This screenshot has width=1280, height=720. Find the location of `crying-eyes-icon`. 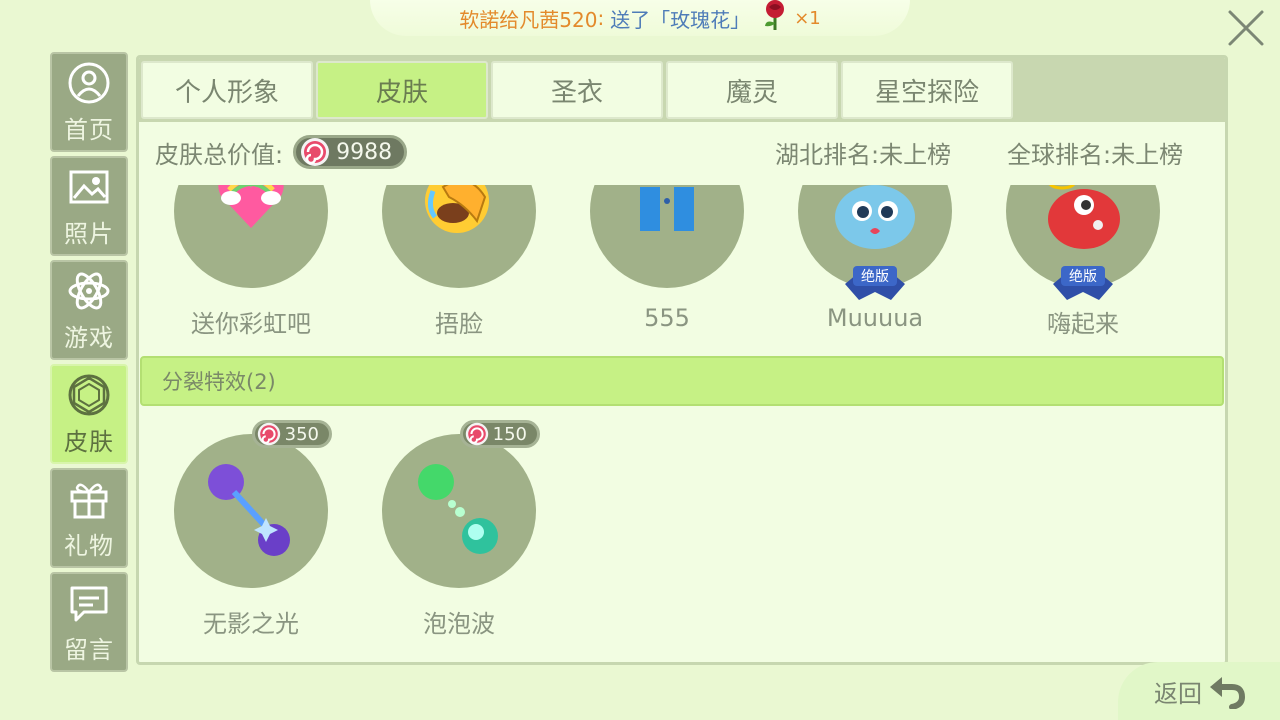

crying-eyes-icon is located at coordinates (667, 209).